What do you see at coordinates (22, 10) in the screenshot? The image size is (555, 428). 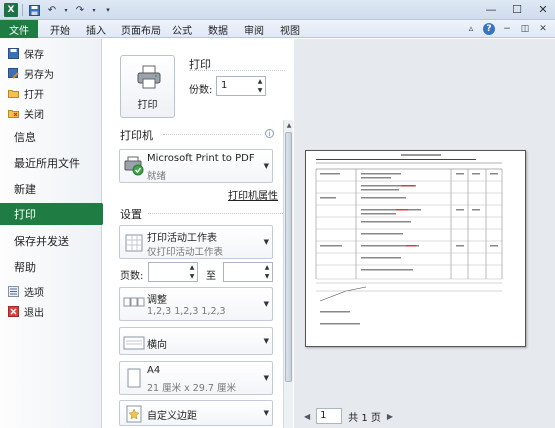 I see `qat-separator` at bounding box center [22, 10].